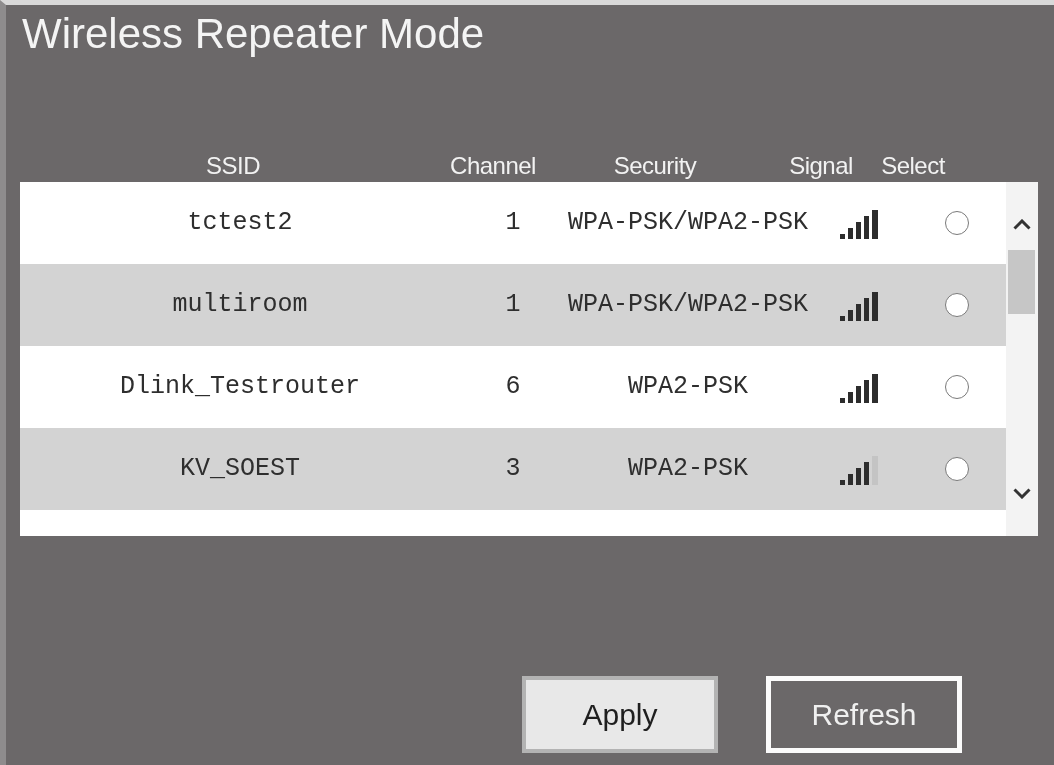 The image size is (1054, 765). What do you see at coordinates (253, 34) in the screenshot?
I see `page-title: Wireless Repeater Mode` at bounding box center [253, 34].